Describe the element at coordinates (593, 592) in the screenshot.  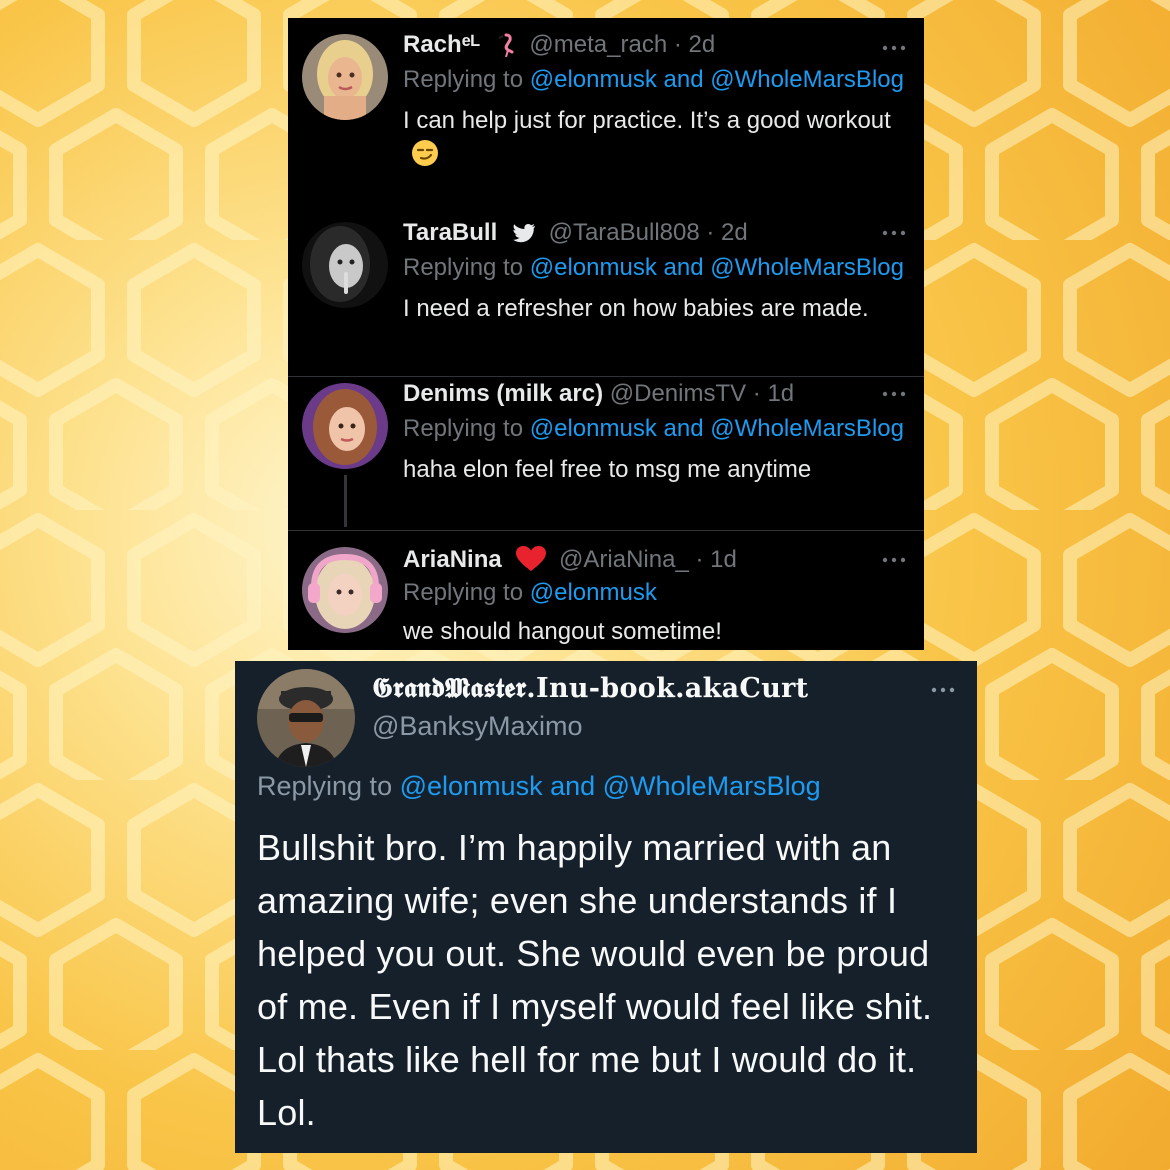
I see `mention-link: @elonmusk` at that location.